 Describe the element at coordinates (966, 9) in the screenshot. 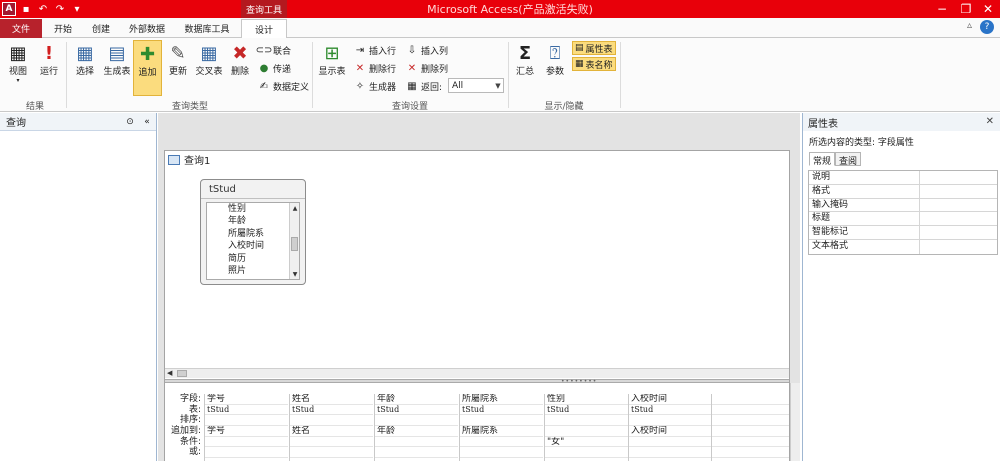

I see `restore-button: ❐` at that location.